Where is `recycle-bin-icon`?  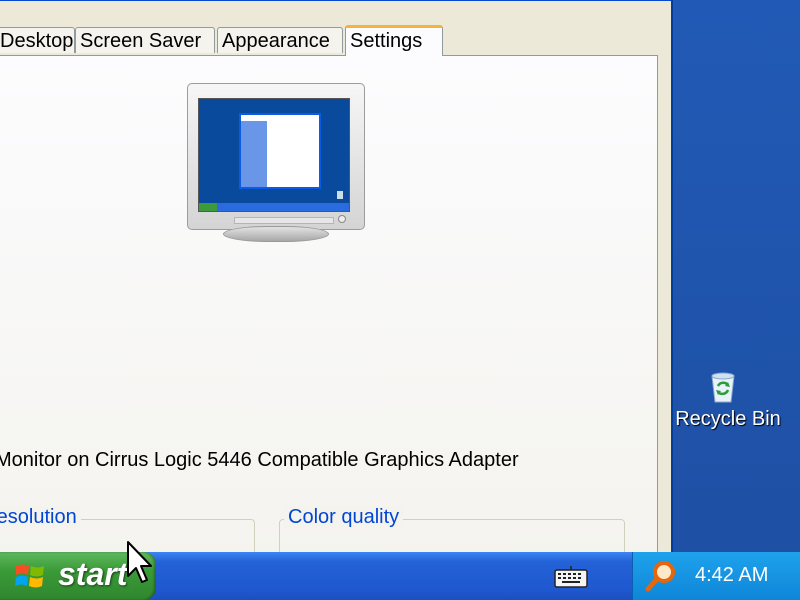 recycle-bin-icon is located at coordinates (723, 387).